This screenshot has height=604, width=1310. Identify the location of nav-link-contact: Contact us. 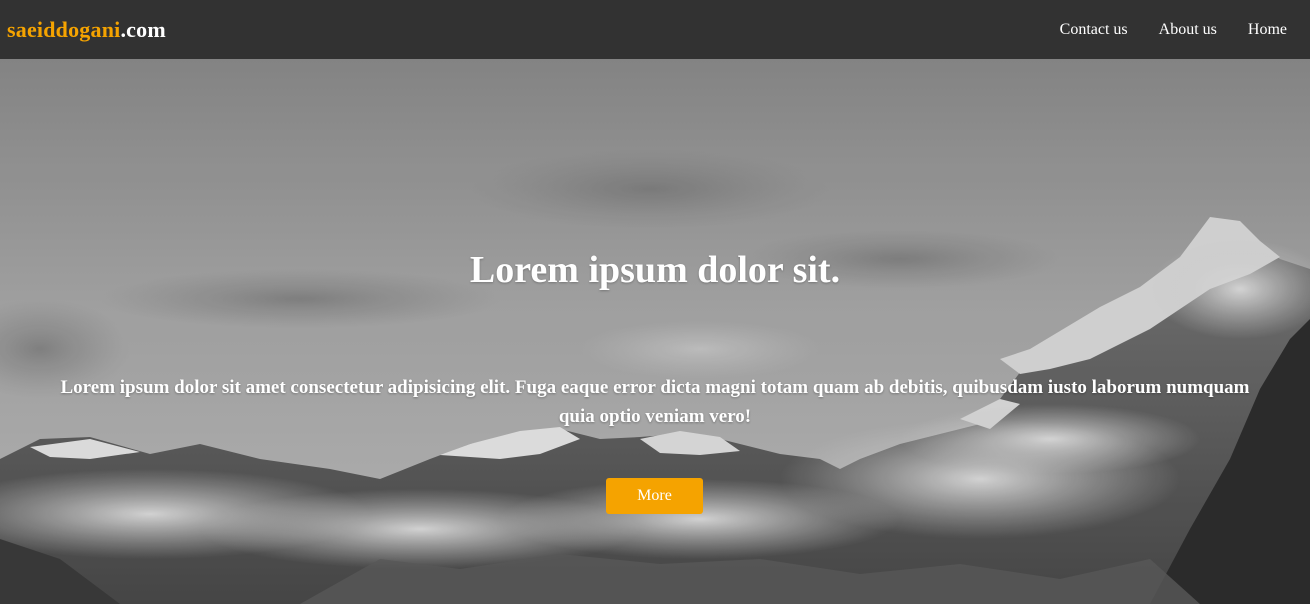
(1094, 30).